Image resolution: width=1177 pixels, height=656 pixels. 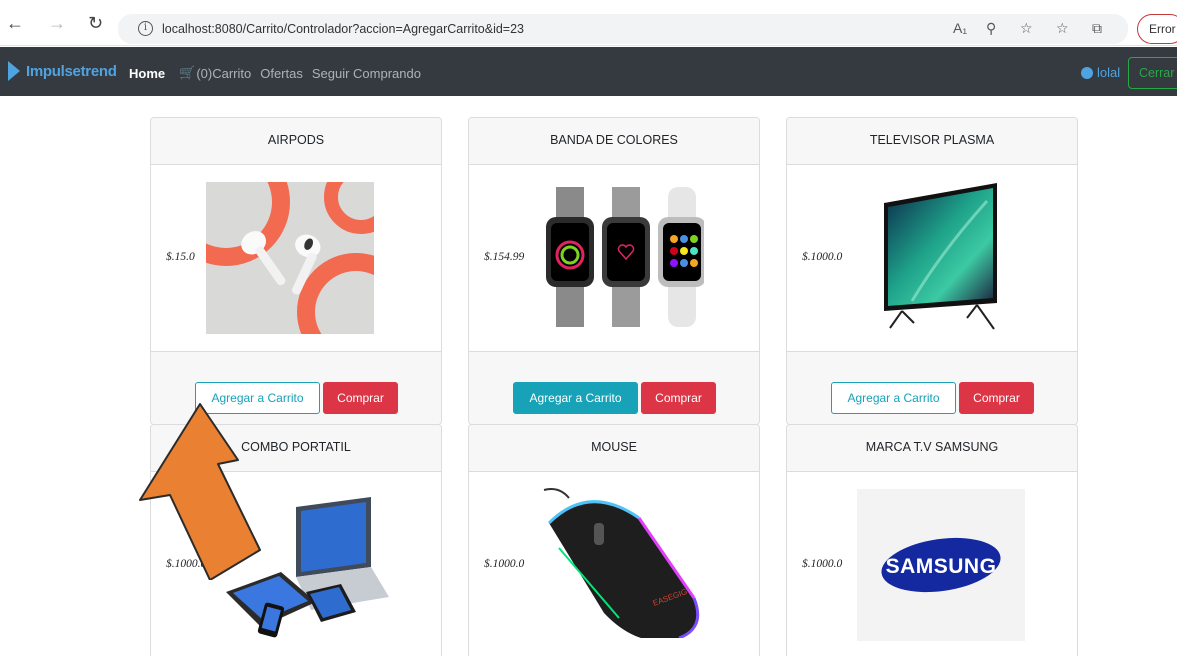 What do you see at coordinates (1087, 72) in the screenshot?
I see `user-icon` at bounding box center [1087, 72].